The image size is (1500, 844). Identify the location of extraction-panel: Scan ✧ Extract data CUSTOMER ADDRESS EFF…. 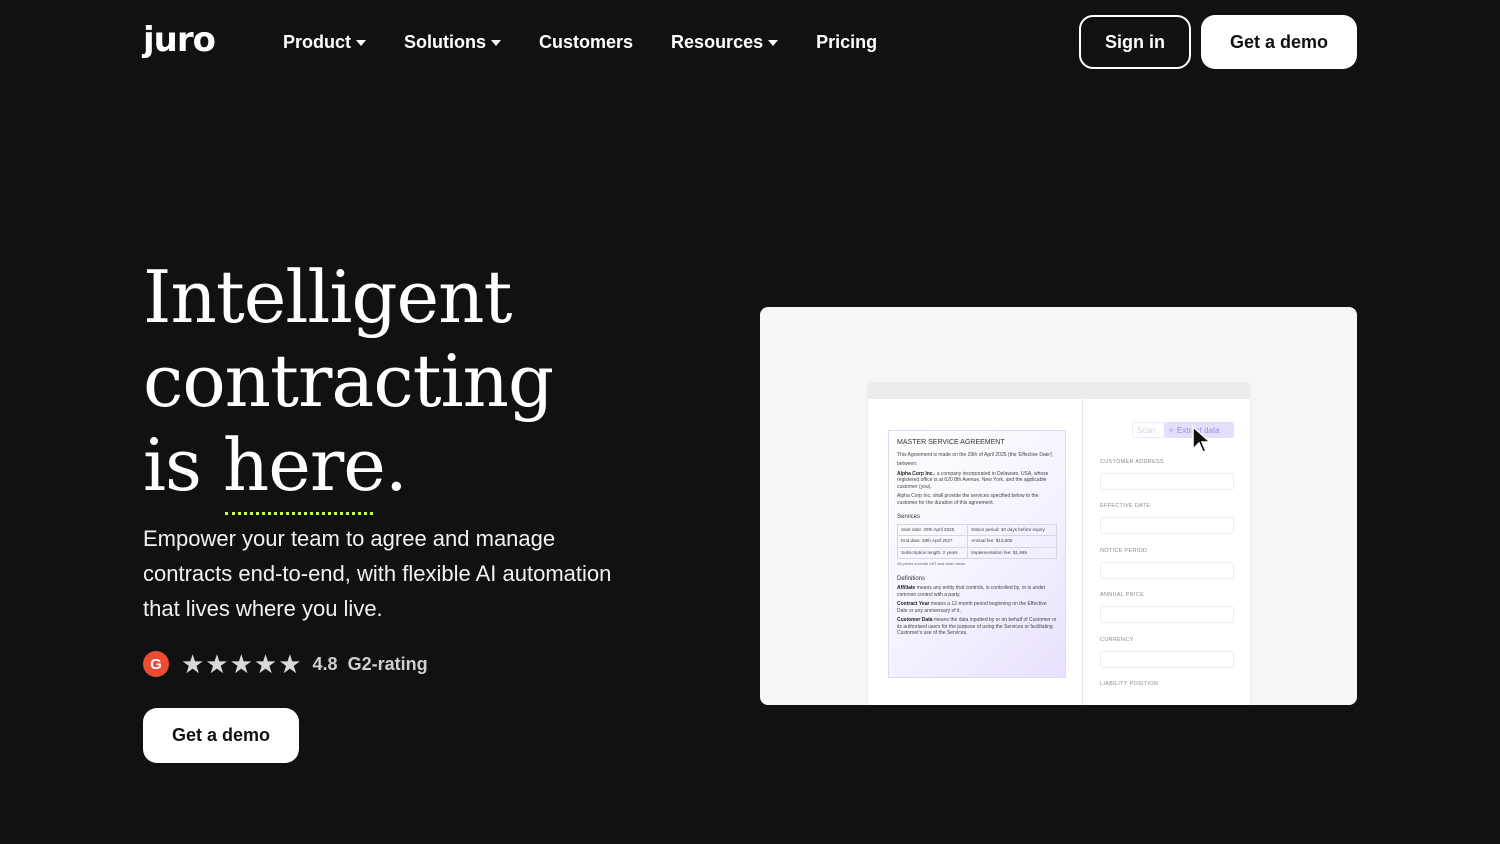
(1166, 552).